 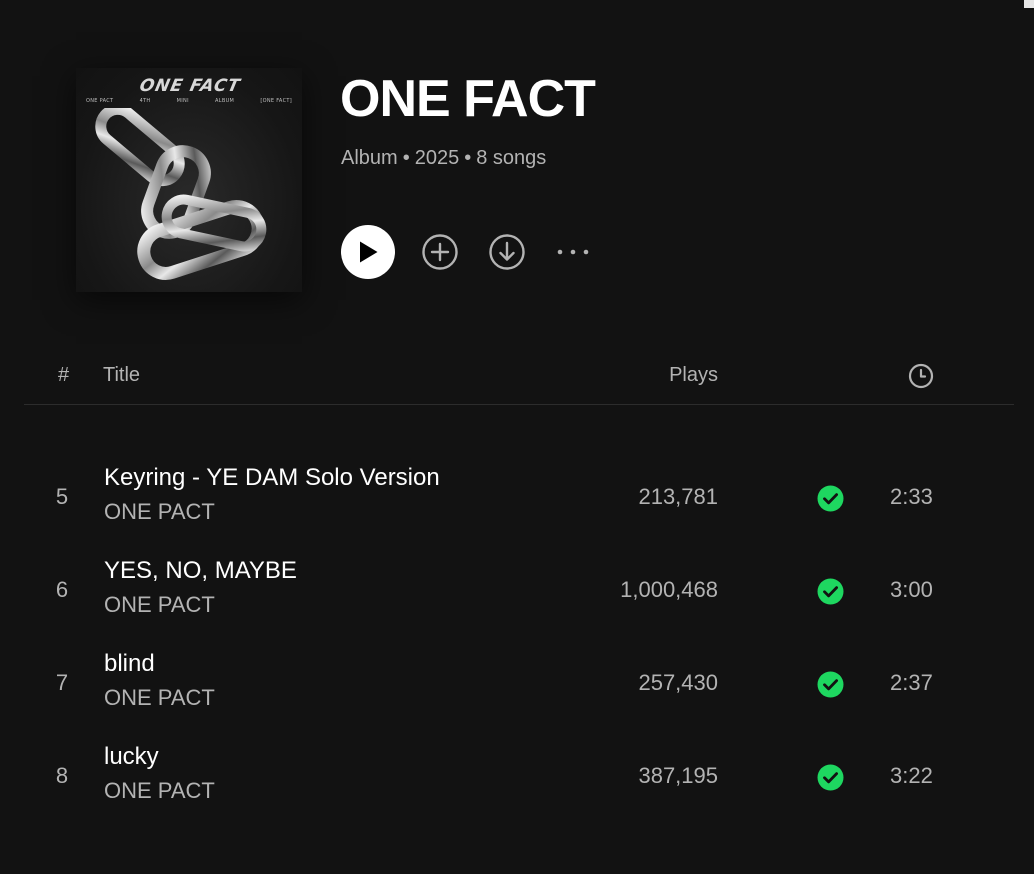 What do you see at coordinates (276, 101) in the screenshot?
I see `cover-sub-label: [ONE FACT]` at bounding box center [276, 101].